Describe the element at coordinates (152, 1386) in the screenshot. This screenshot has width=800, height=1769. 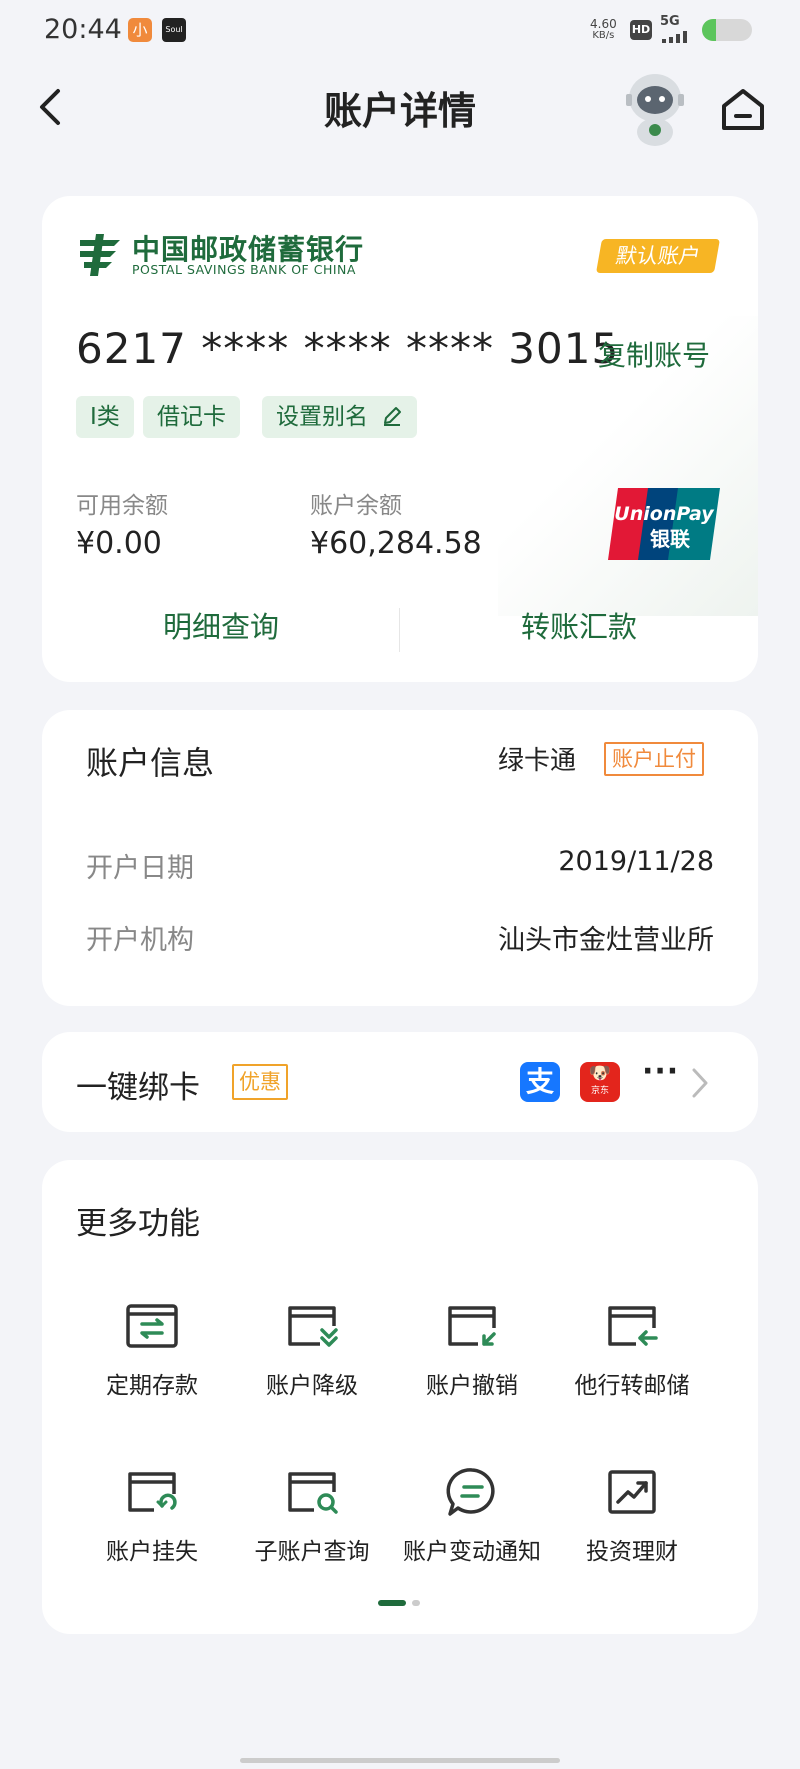
I see `func-label: 定期存款` at that location.